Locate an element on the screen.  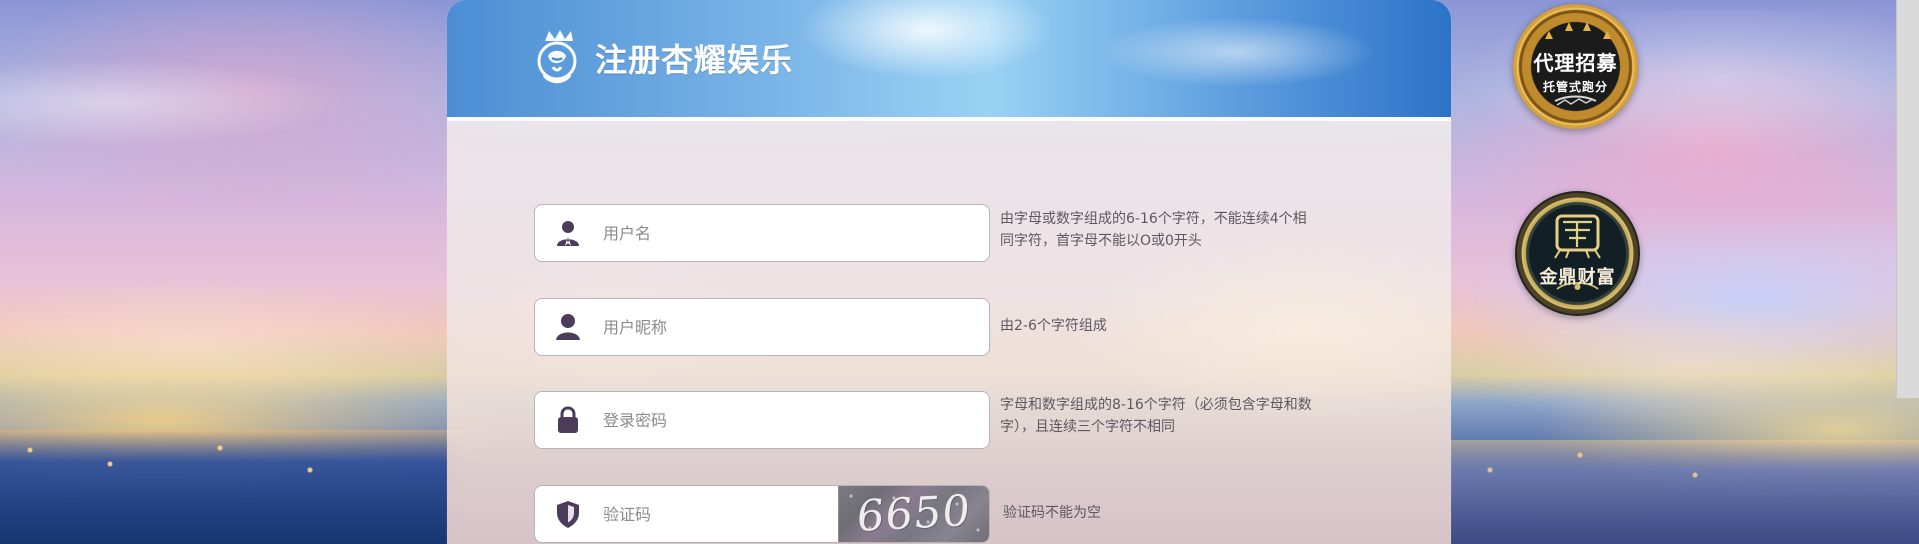
background-glow-left is located at coordinates (235, 345).